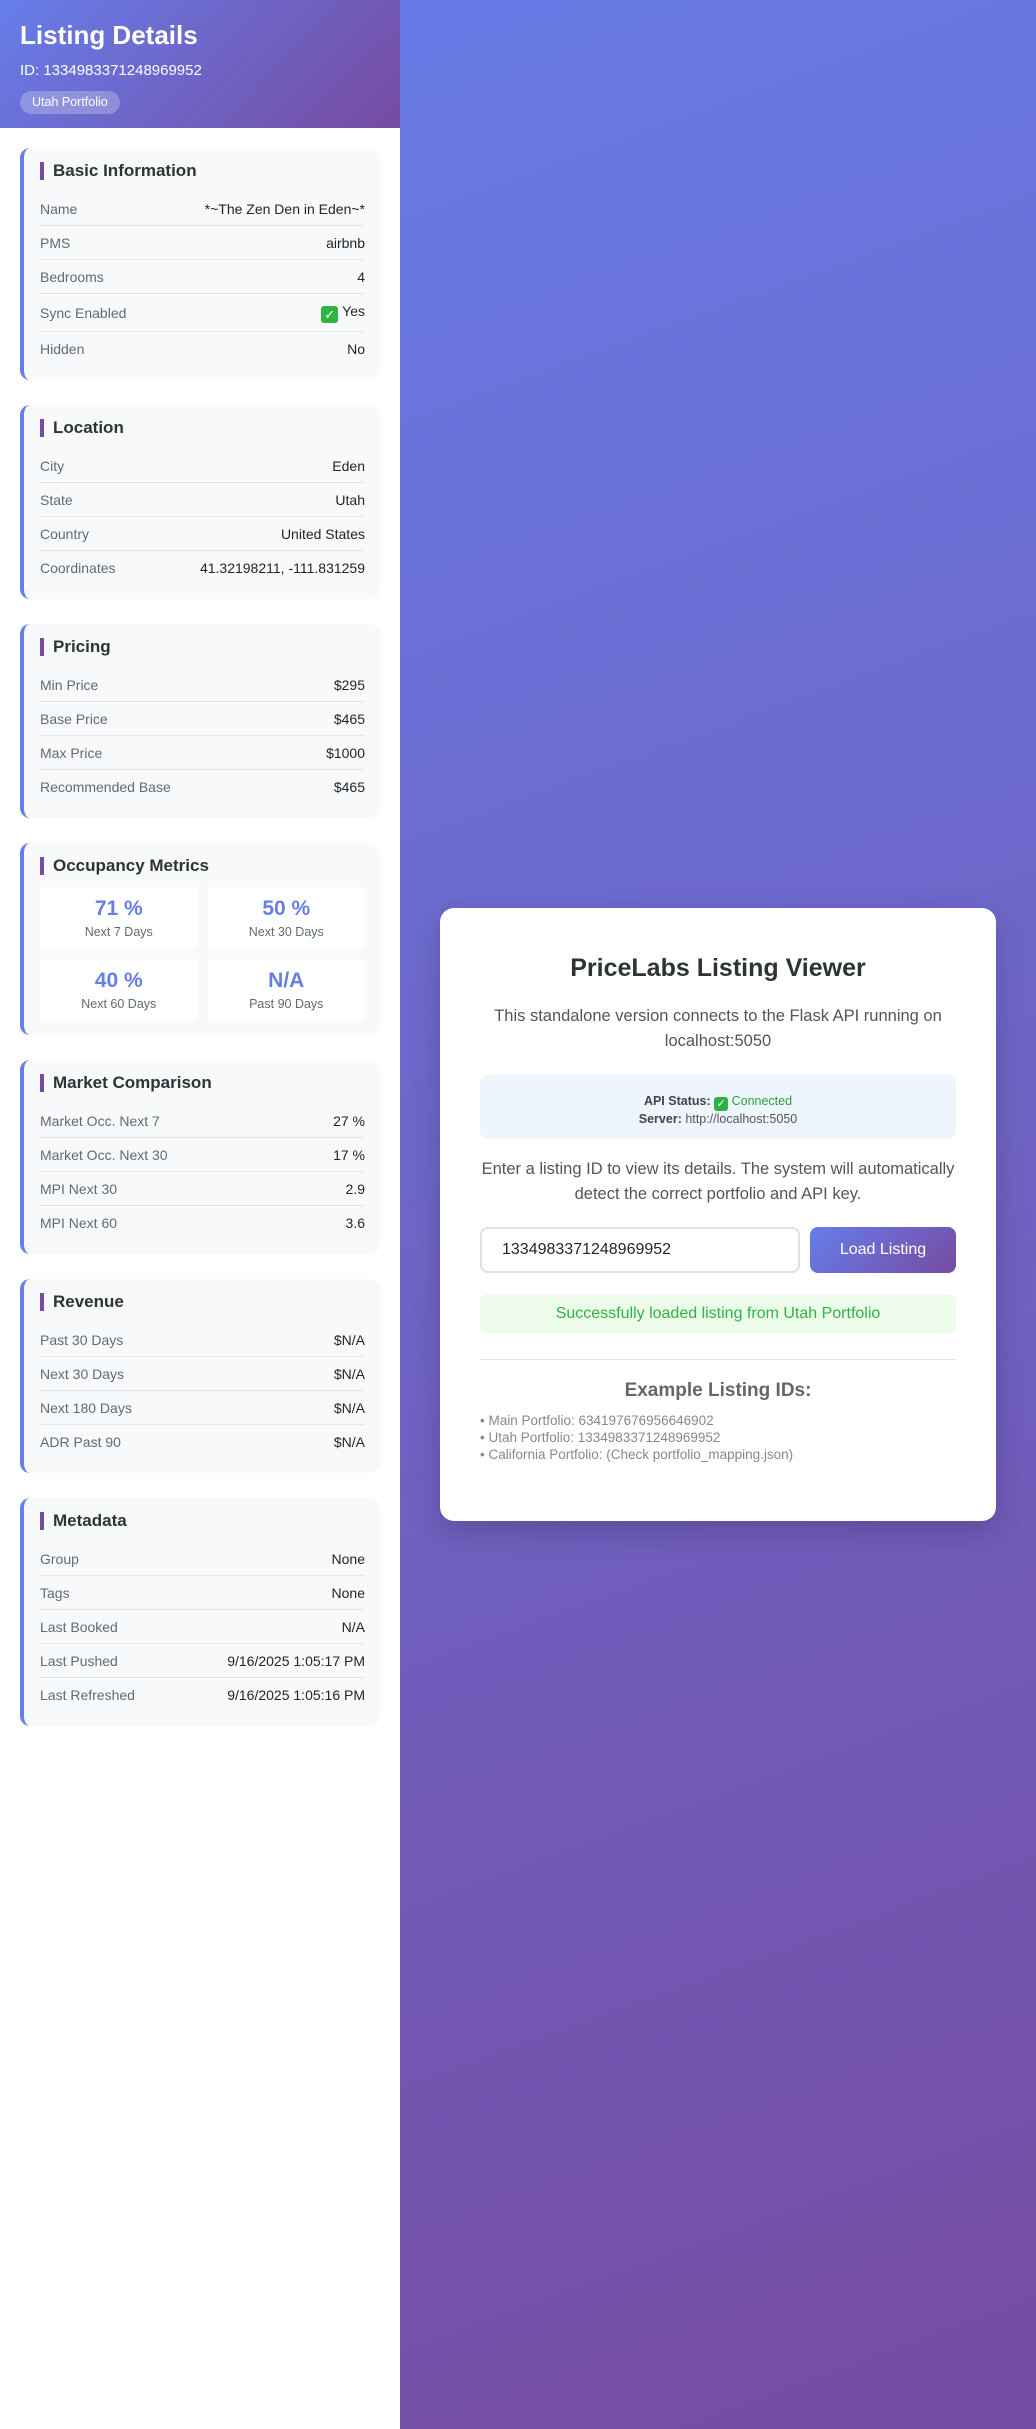 The image size is (1036, 2429). What do you see at coordinates (82, 1339) in the screenshot?
I see `detail-label: Past 30 Days` at bounding box center [82, 1339].